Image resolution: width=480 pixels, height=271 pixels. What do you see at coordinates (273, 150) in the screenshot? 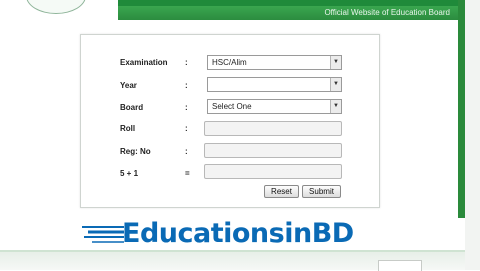
I see `reg-no-input` at bounding box center [273, 150].